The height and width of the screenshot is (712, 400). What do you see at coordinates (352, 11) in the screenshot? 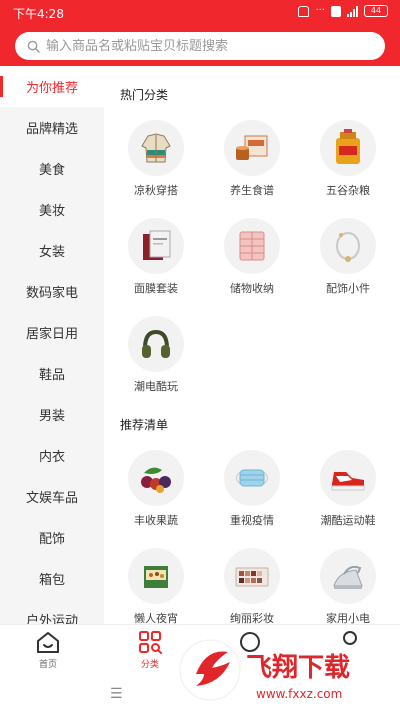
I see `signal-icon` at bounding box center [352, 11].